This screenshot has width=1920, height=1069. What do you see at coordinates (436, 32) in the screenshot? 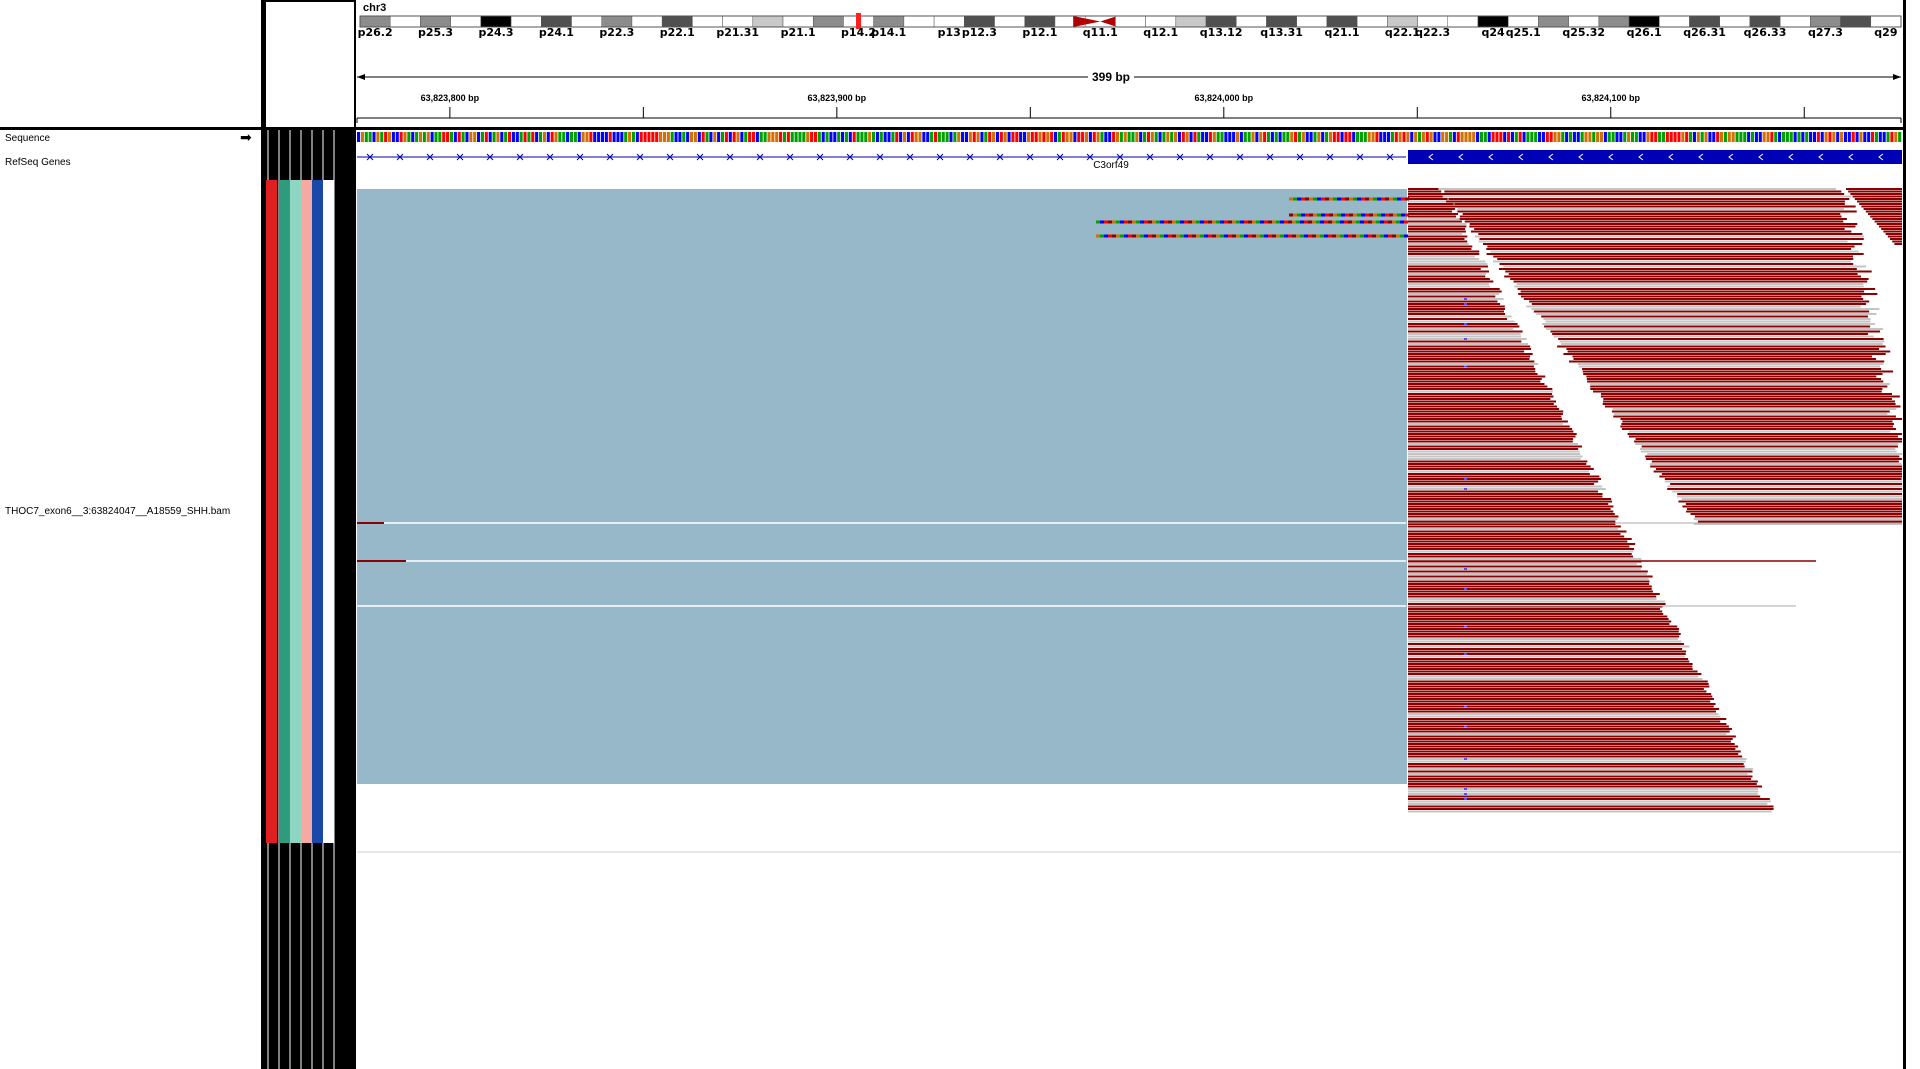
I see `cytoband-label: p25.3` at bounding box center [436, 32].